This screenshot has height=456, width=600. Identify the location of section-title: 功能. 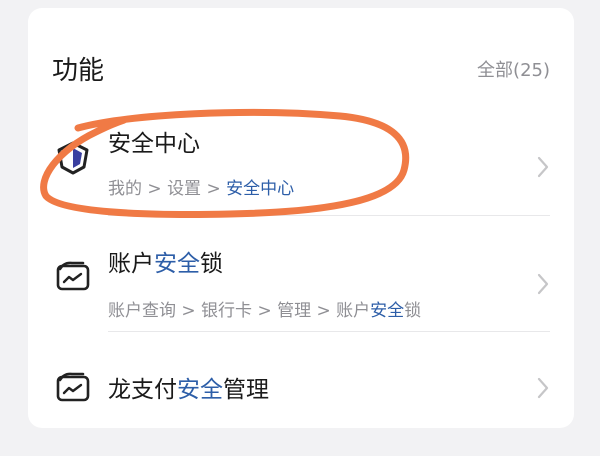
(78, 71).